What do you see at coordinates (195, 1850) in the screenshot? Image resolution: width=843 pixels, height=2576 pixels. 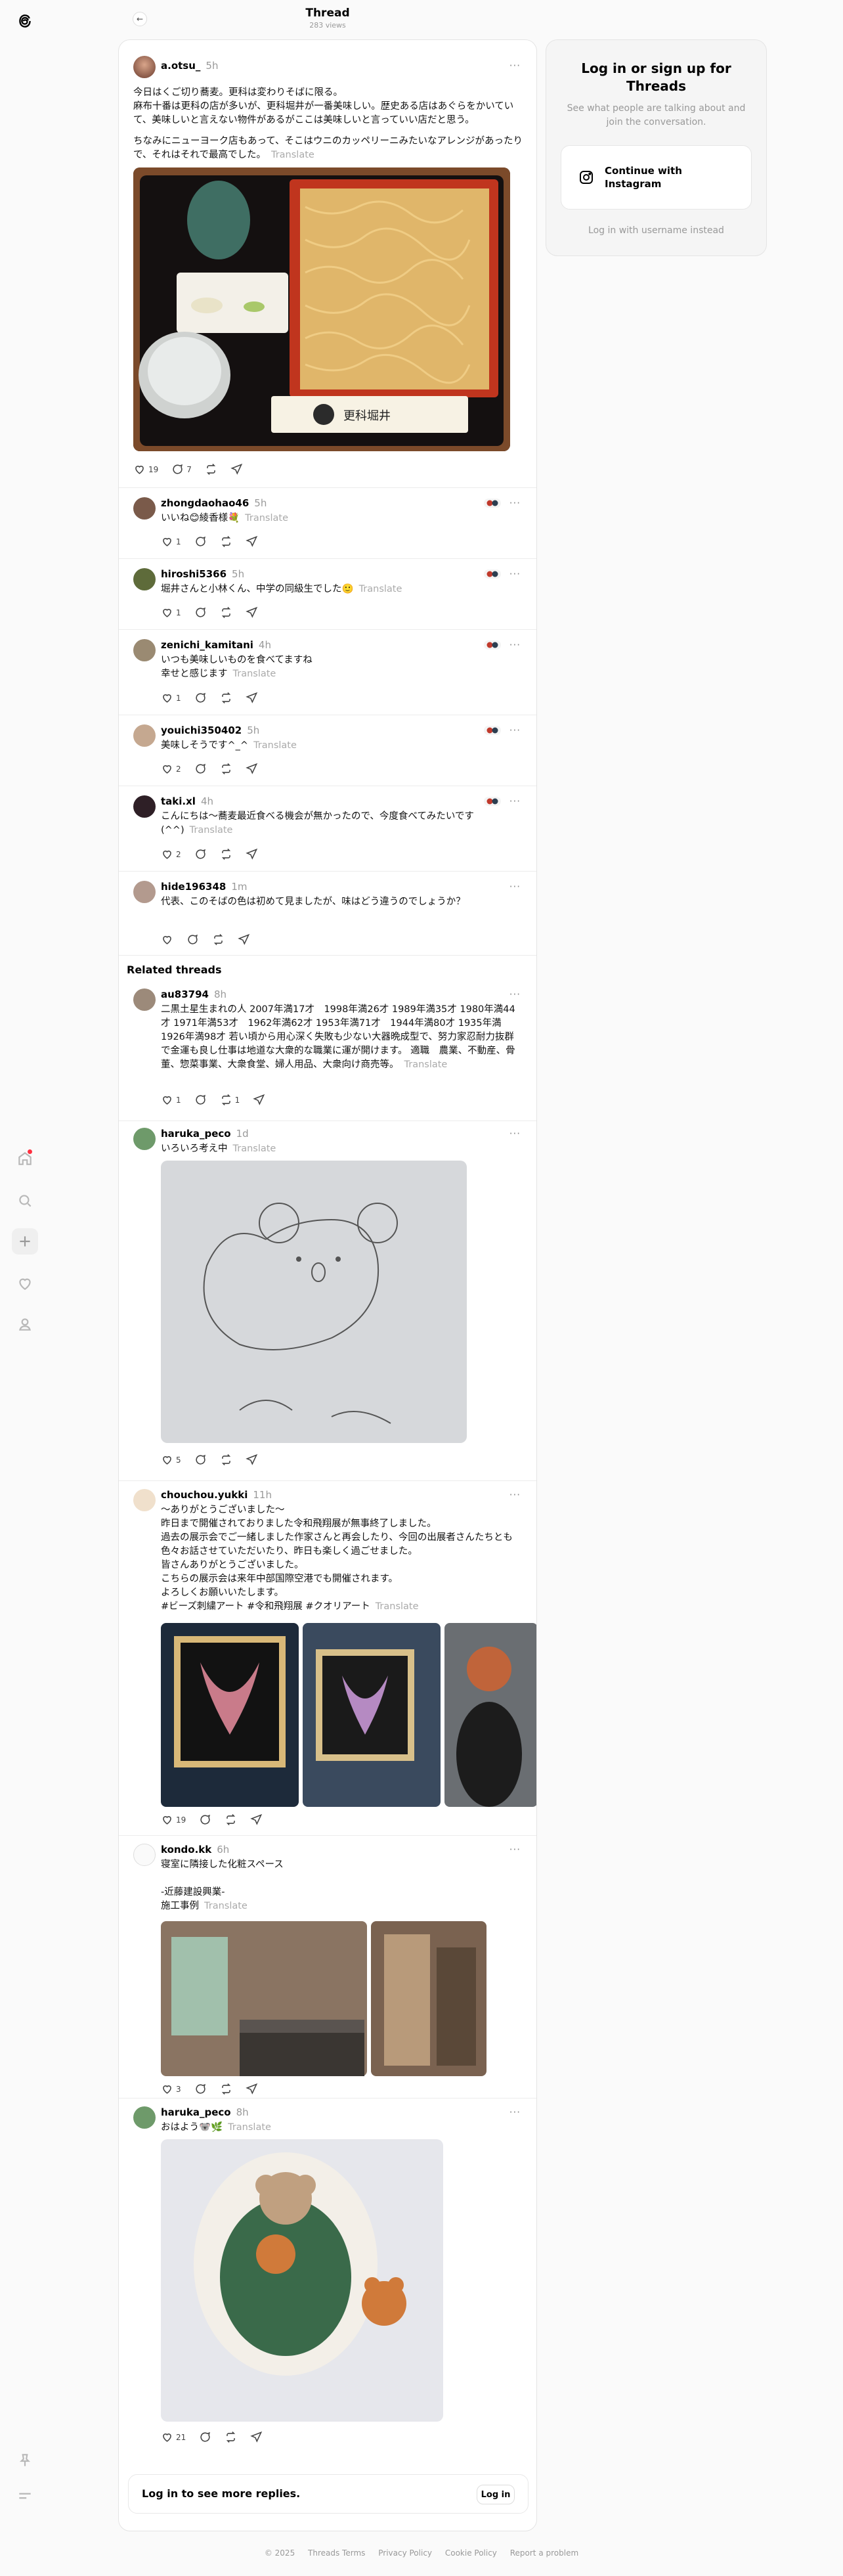 I see `post-author: kondo.kk 6h` at bounding box center [195, 1850].